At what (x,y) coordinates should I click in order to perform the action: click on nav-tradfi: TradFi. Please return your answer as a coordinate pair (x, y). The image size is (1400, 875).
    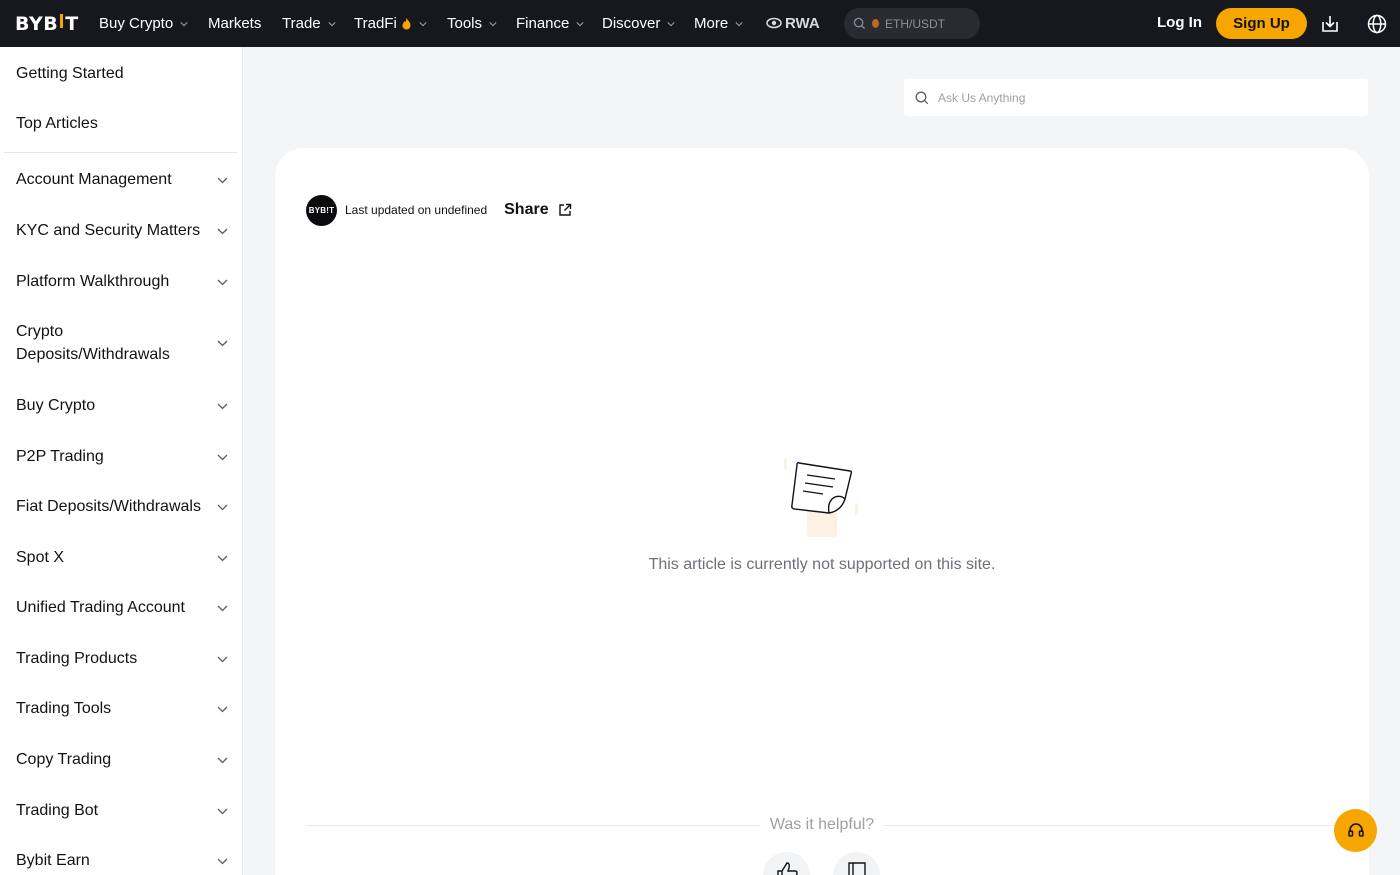
    Looking at the image, I should click on (390, 23).